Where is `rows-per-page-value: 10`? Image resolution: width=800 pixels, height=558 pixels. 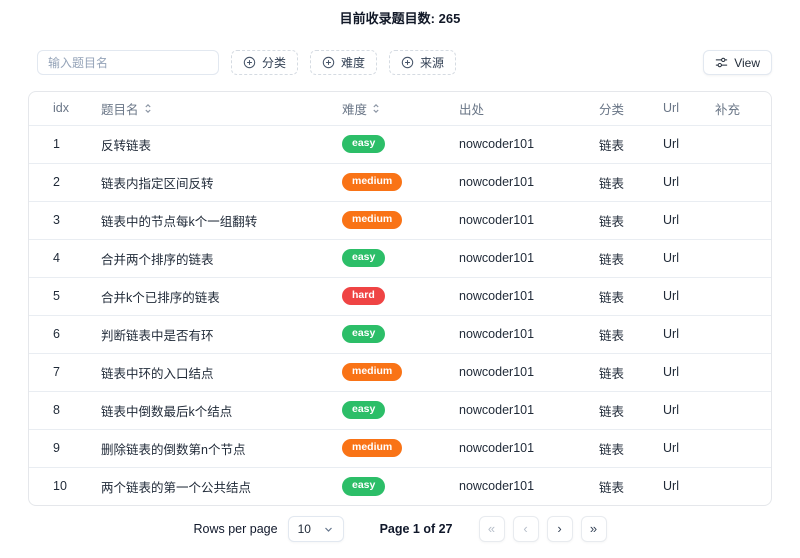 rows-per-page-value: 10 is located at coordinates (304, 529).